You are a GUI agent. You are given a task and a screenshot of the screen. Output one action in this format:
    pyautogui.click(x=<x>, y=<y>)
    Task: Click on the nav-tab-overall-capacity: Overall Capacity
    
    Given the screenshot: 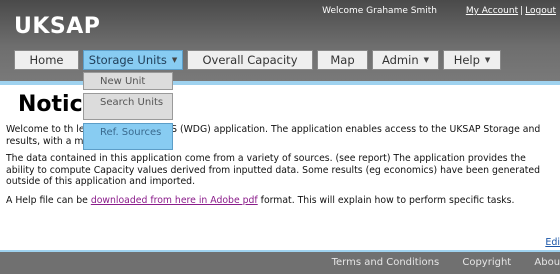 What is the action you would take?
    pyautogui.click(x=250, y=60)
    